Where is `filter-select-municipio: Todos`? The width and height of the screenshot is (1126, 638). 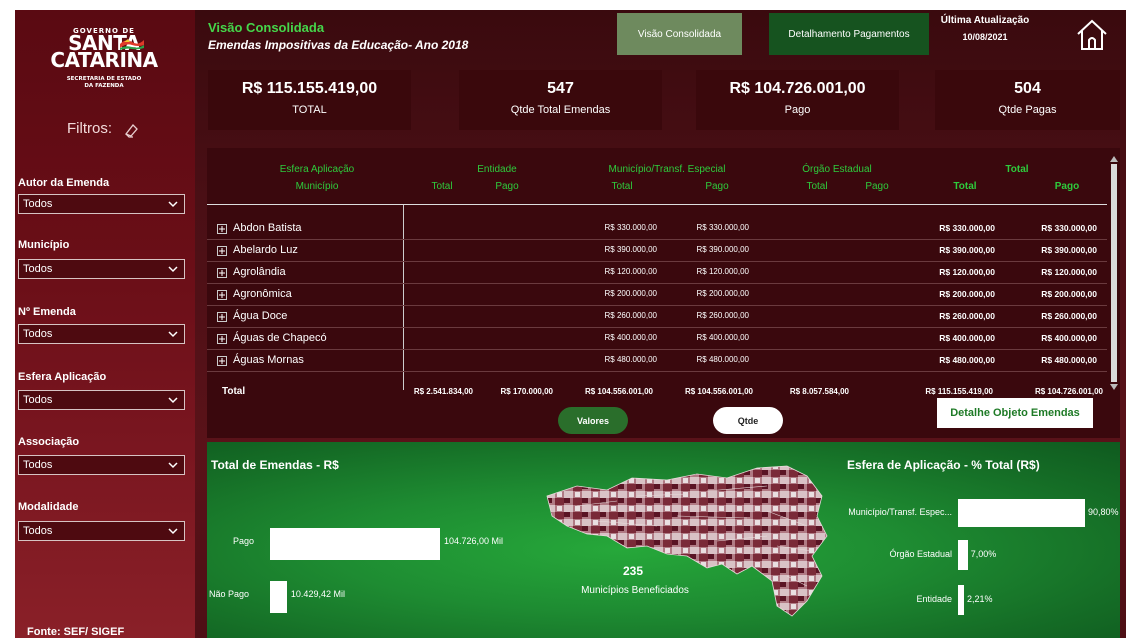
filter-select-municipio: Todos is located at coordinates (101, 269).